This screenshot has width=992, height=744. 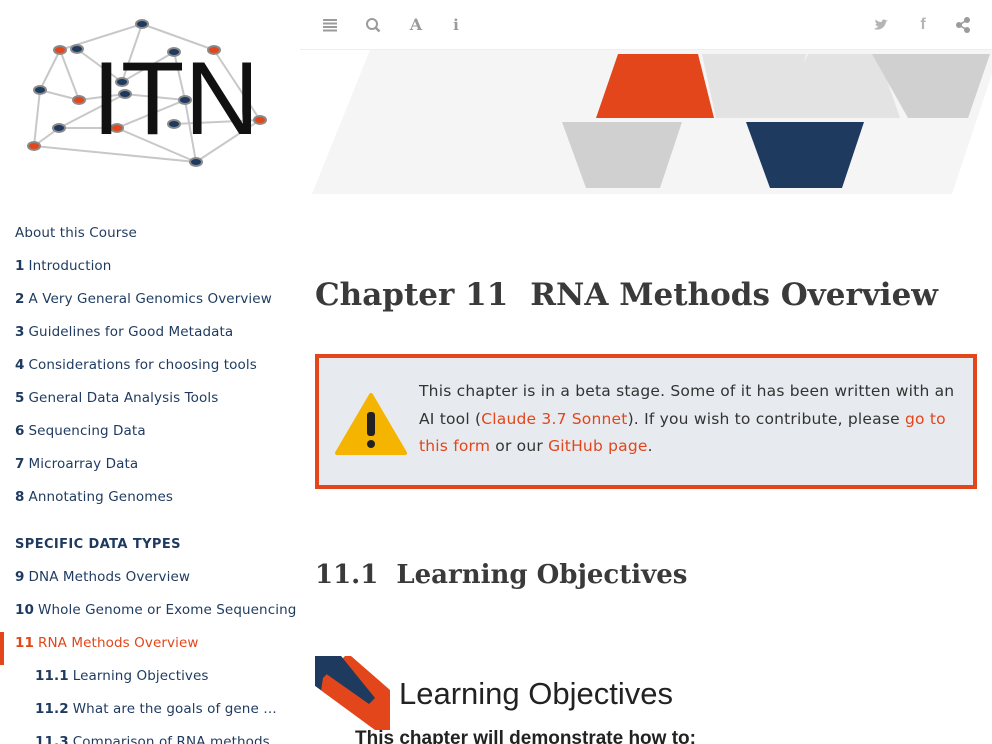 What do you see at coordinates (150, 271) in the screenshot?
I see `toc-item-1: 1 Introduction` at bounding box center [150, 271].